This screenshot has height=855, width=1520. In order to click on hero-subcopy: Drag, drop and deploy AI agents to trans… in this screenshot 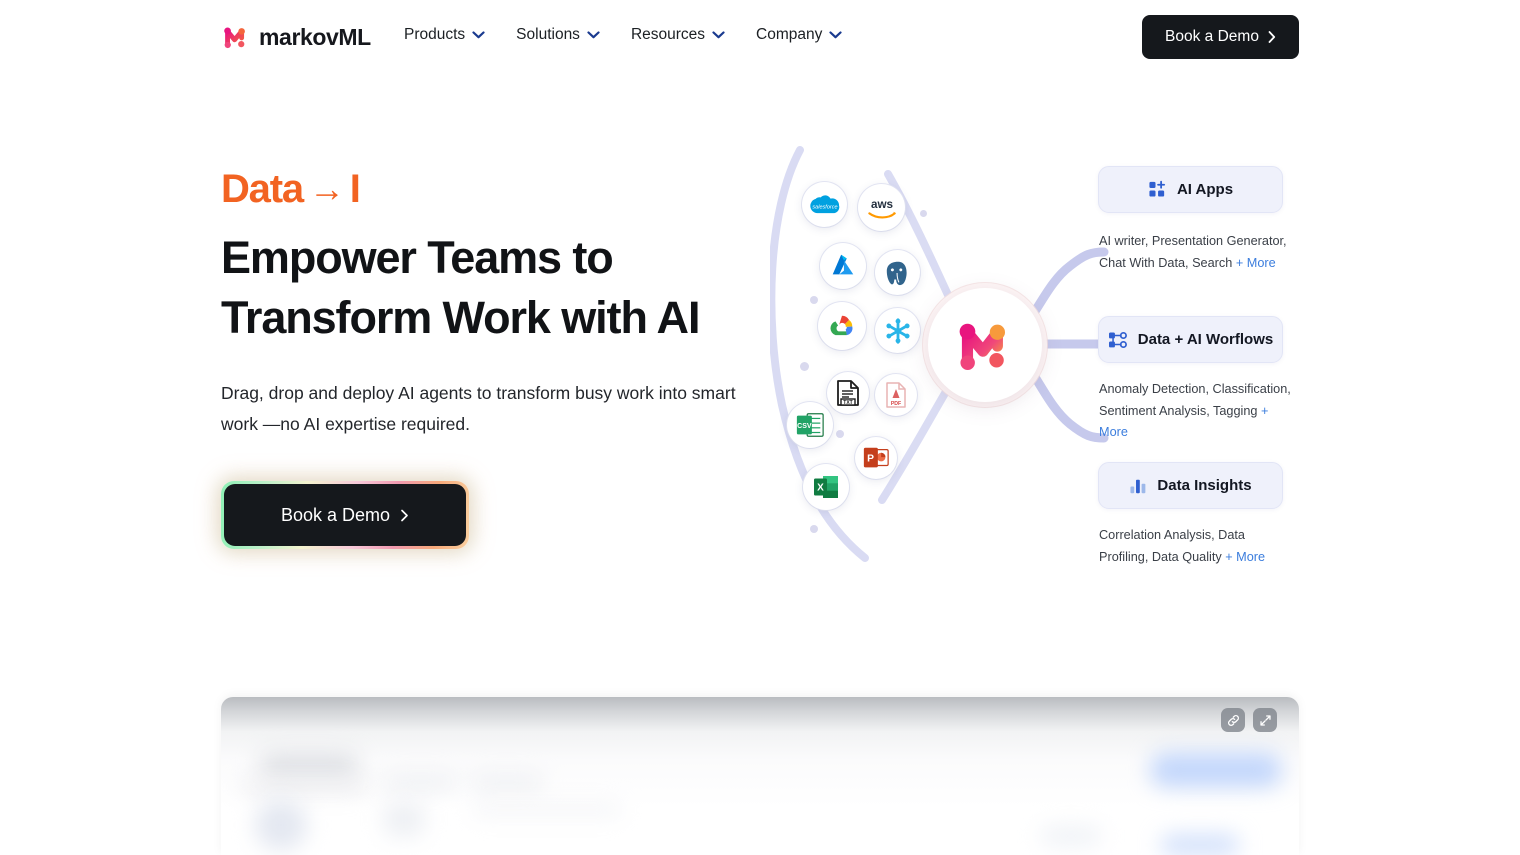, I will do `click(478, 408)`.